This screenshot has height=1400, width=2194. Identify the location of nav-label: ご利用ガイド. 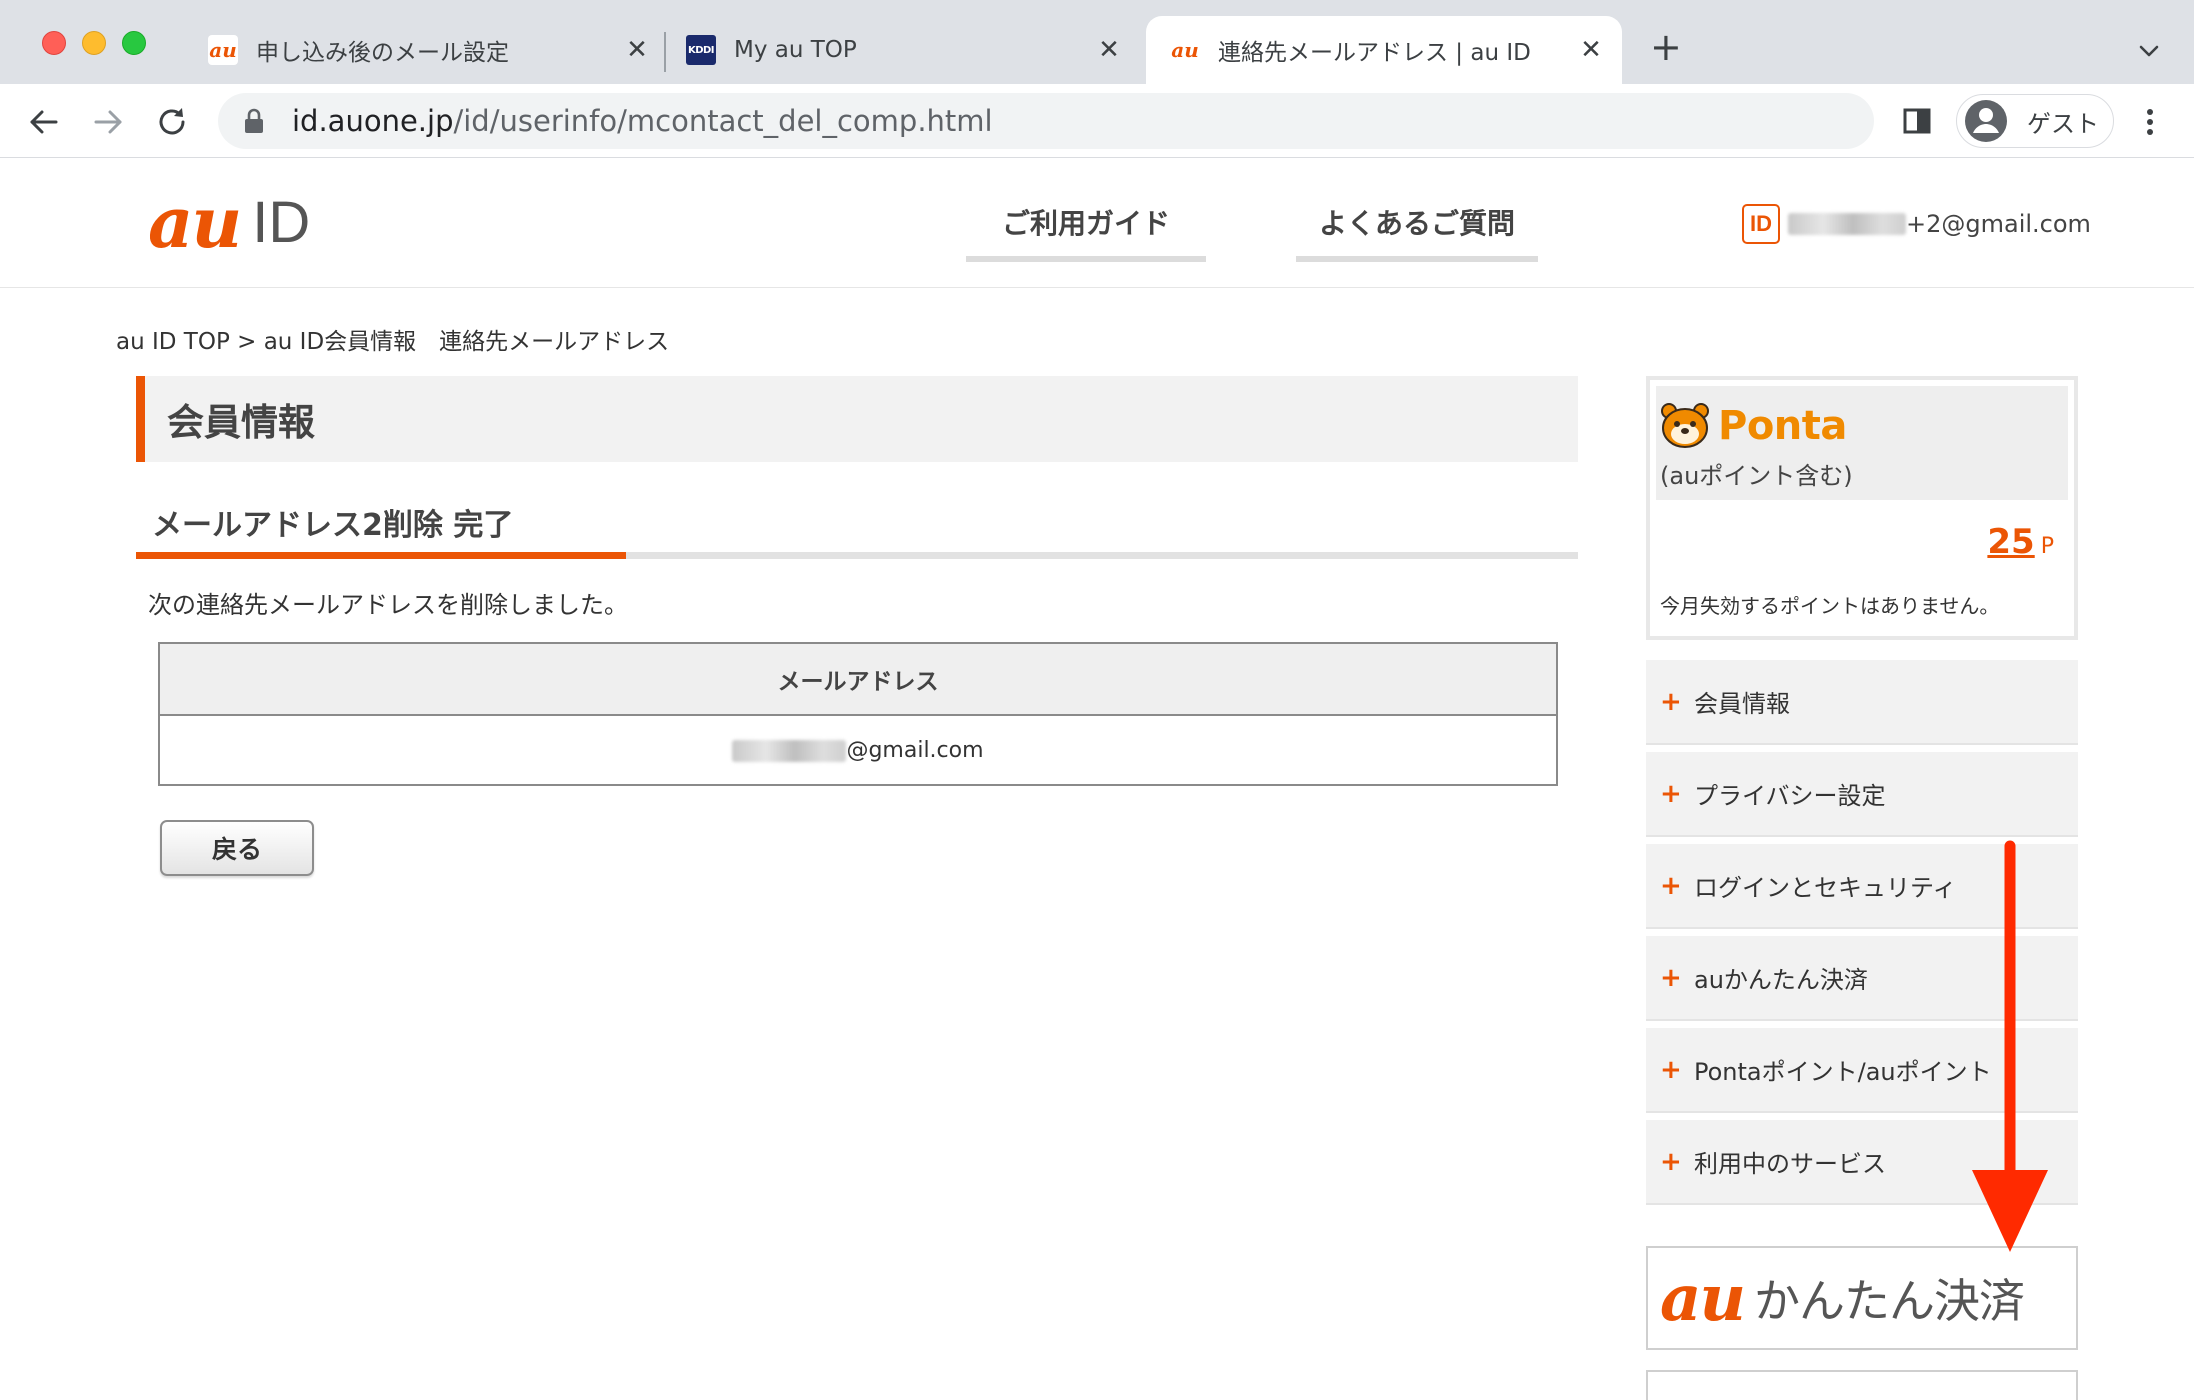
(1085, 223).